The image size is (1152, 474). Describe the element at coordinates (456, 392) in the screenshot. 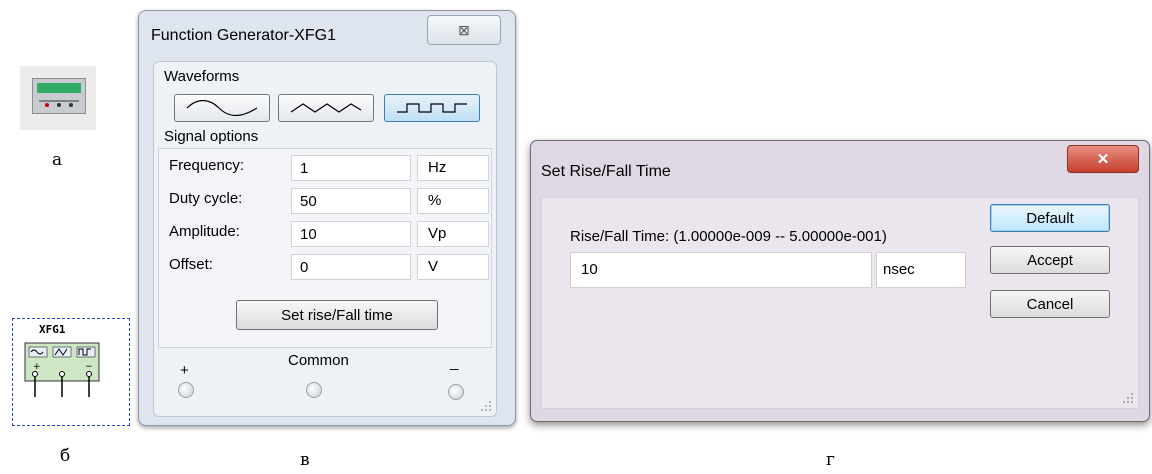

I see `minus-terminal` at that location.